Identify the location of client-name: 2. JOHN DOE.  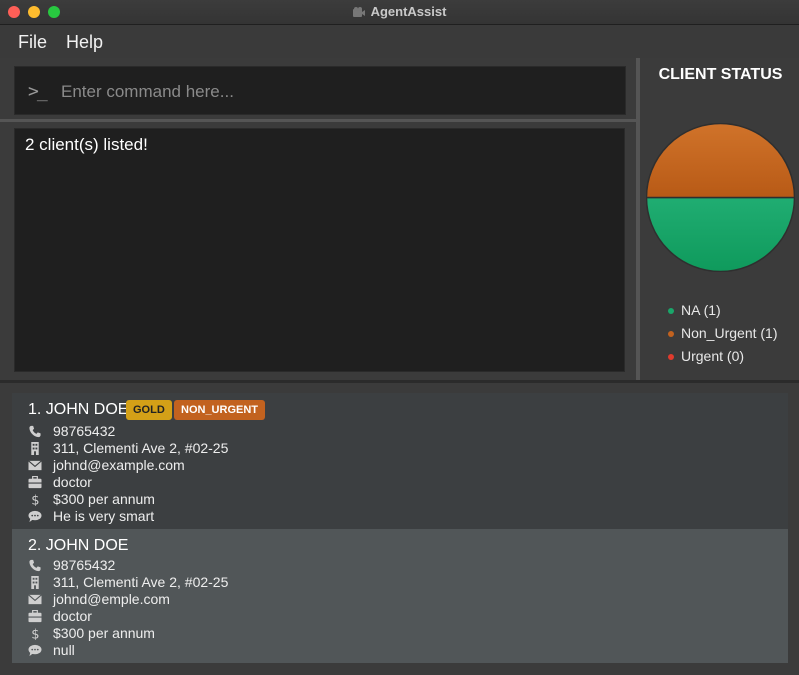
(78, 545).